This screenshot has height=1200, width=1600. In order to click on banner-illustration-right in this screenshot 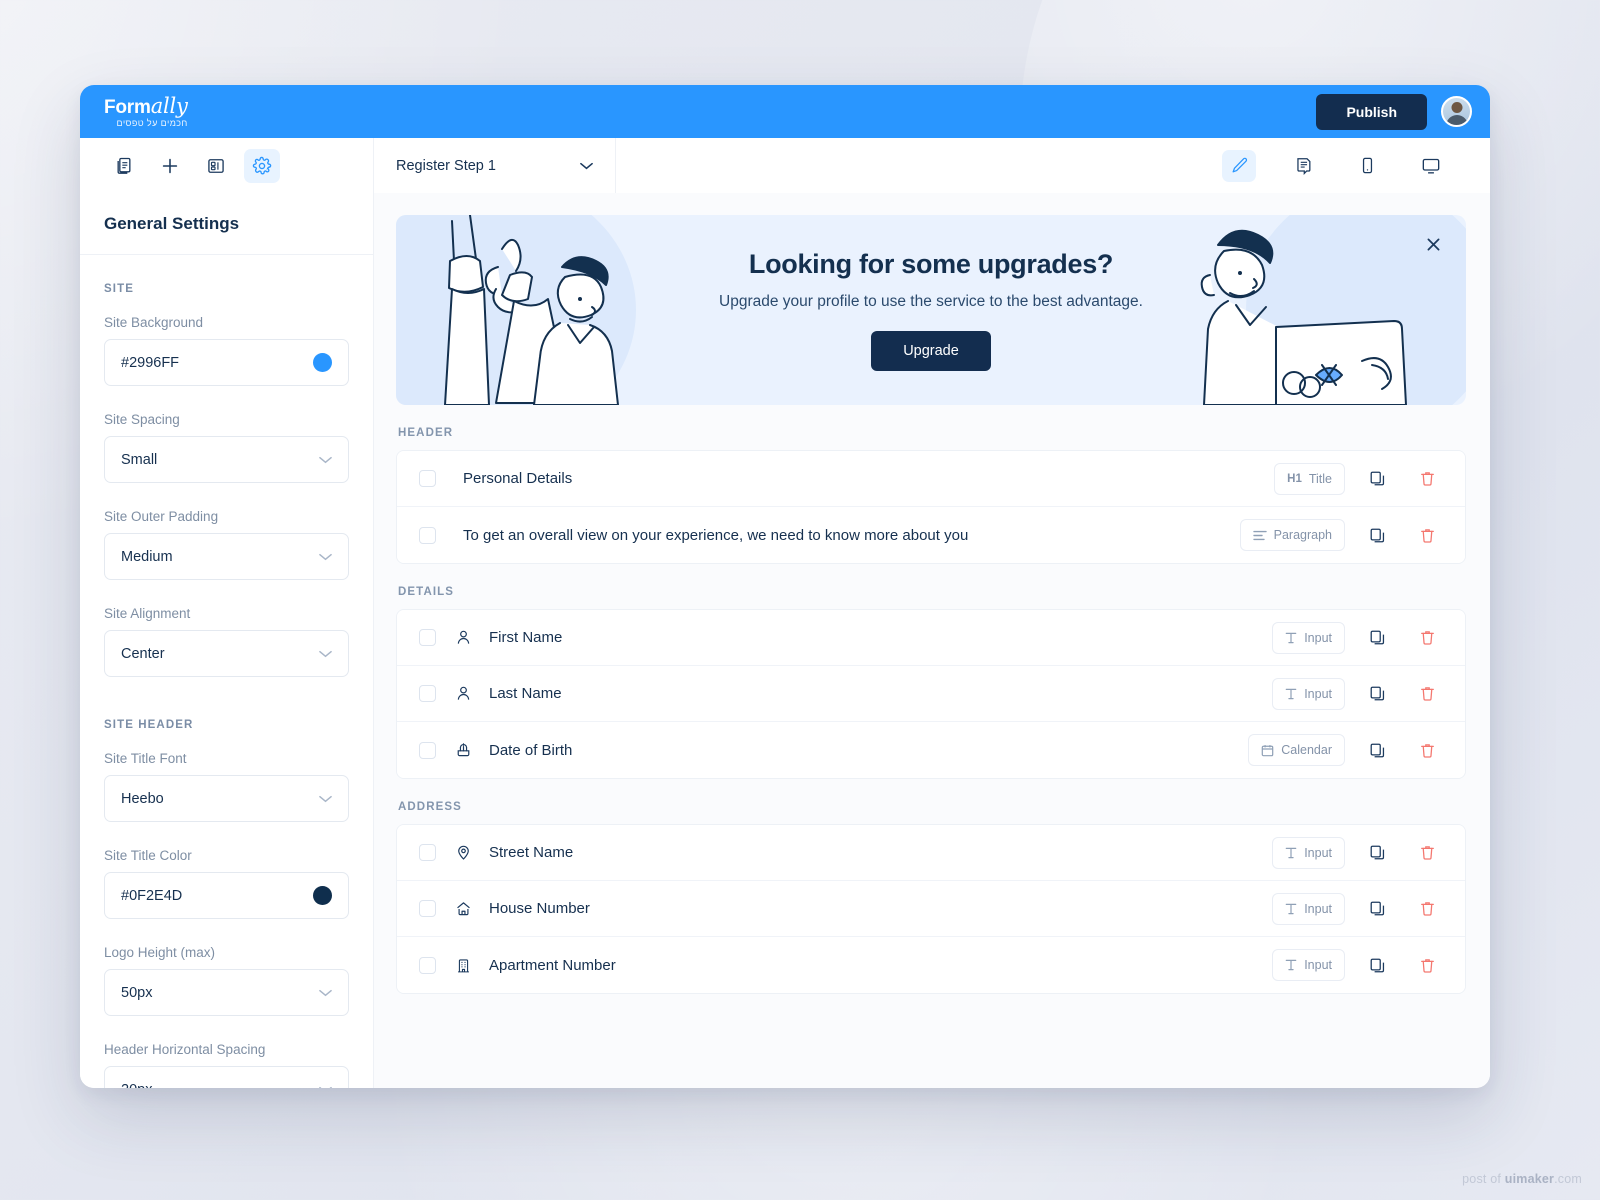, I will do `click(1303, 317)`.